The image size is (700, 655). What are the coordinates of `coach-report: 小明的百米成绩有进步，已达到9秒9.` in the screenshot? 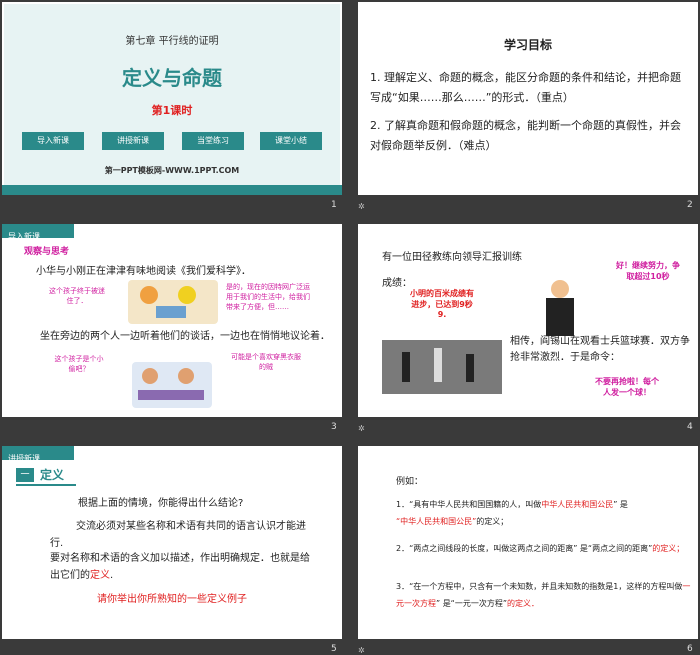 It's located at (442, 304).